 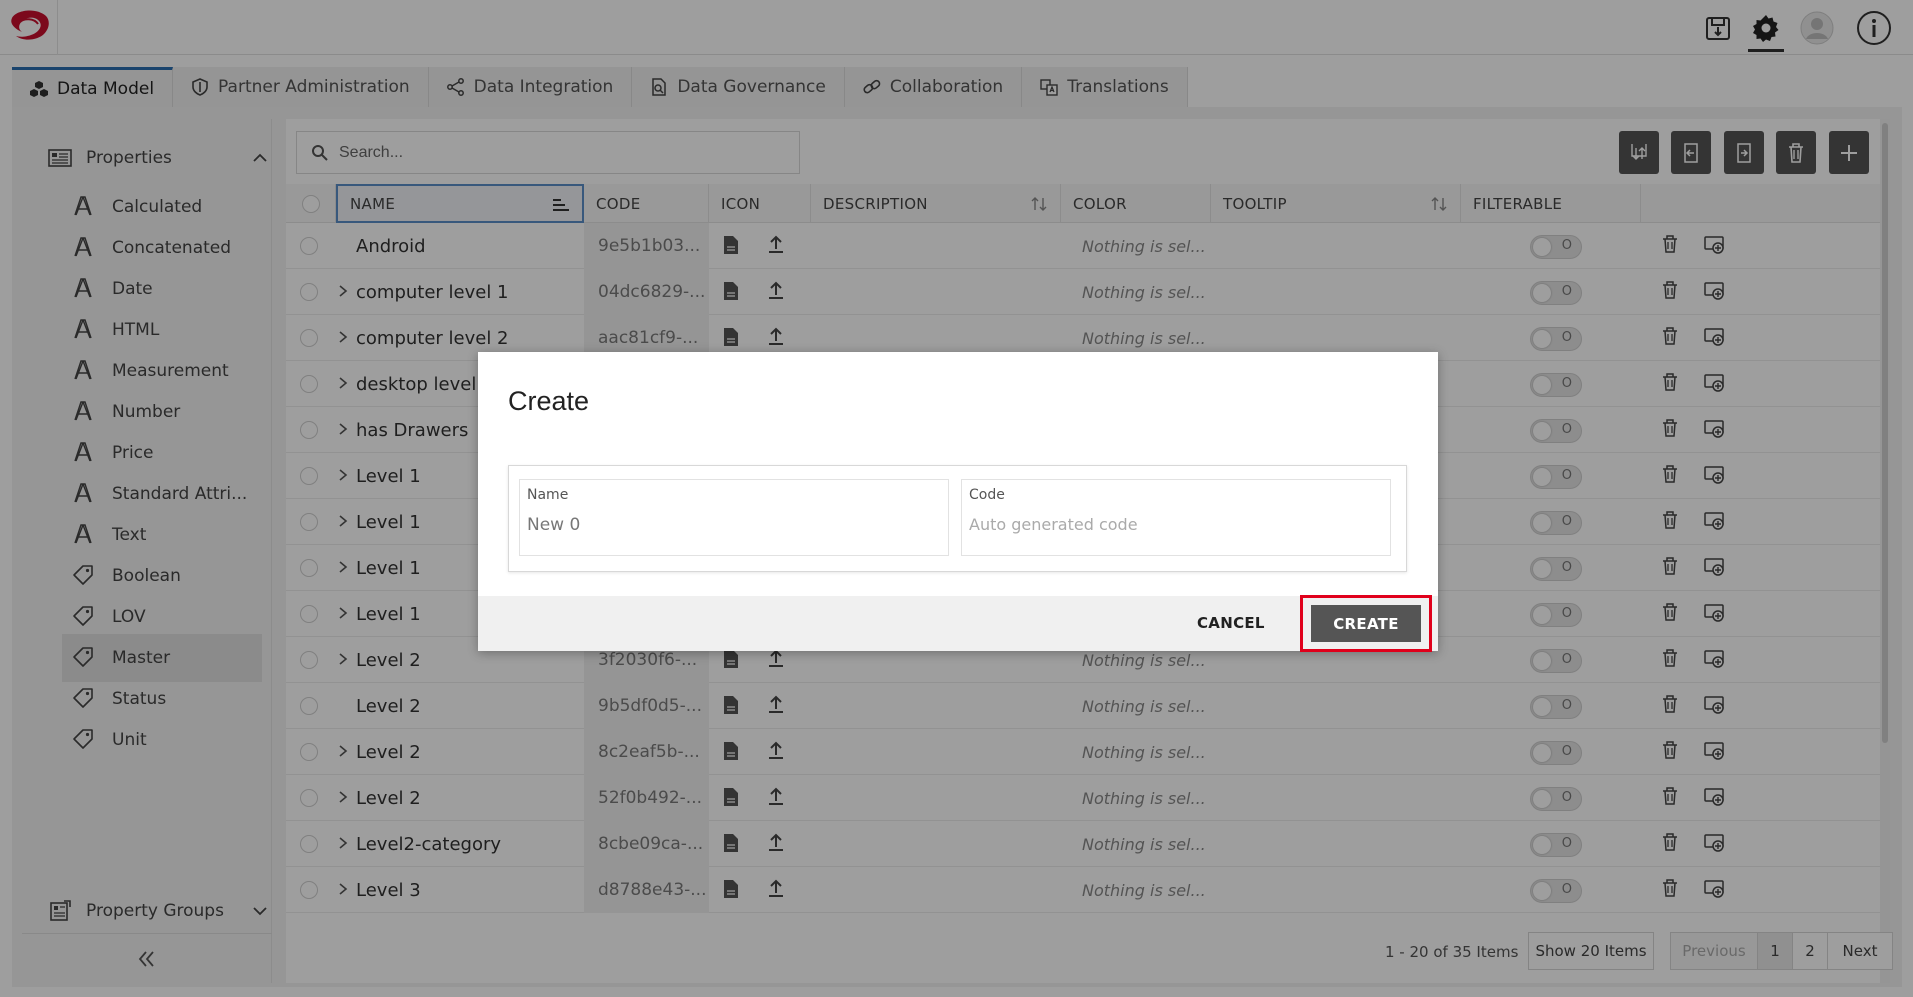 I want to click on name-label: Name, so click(x=548, y=495).